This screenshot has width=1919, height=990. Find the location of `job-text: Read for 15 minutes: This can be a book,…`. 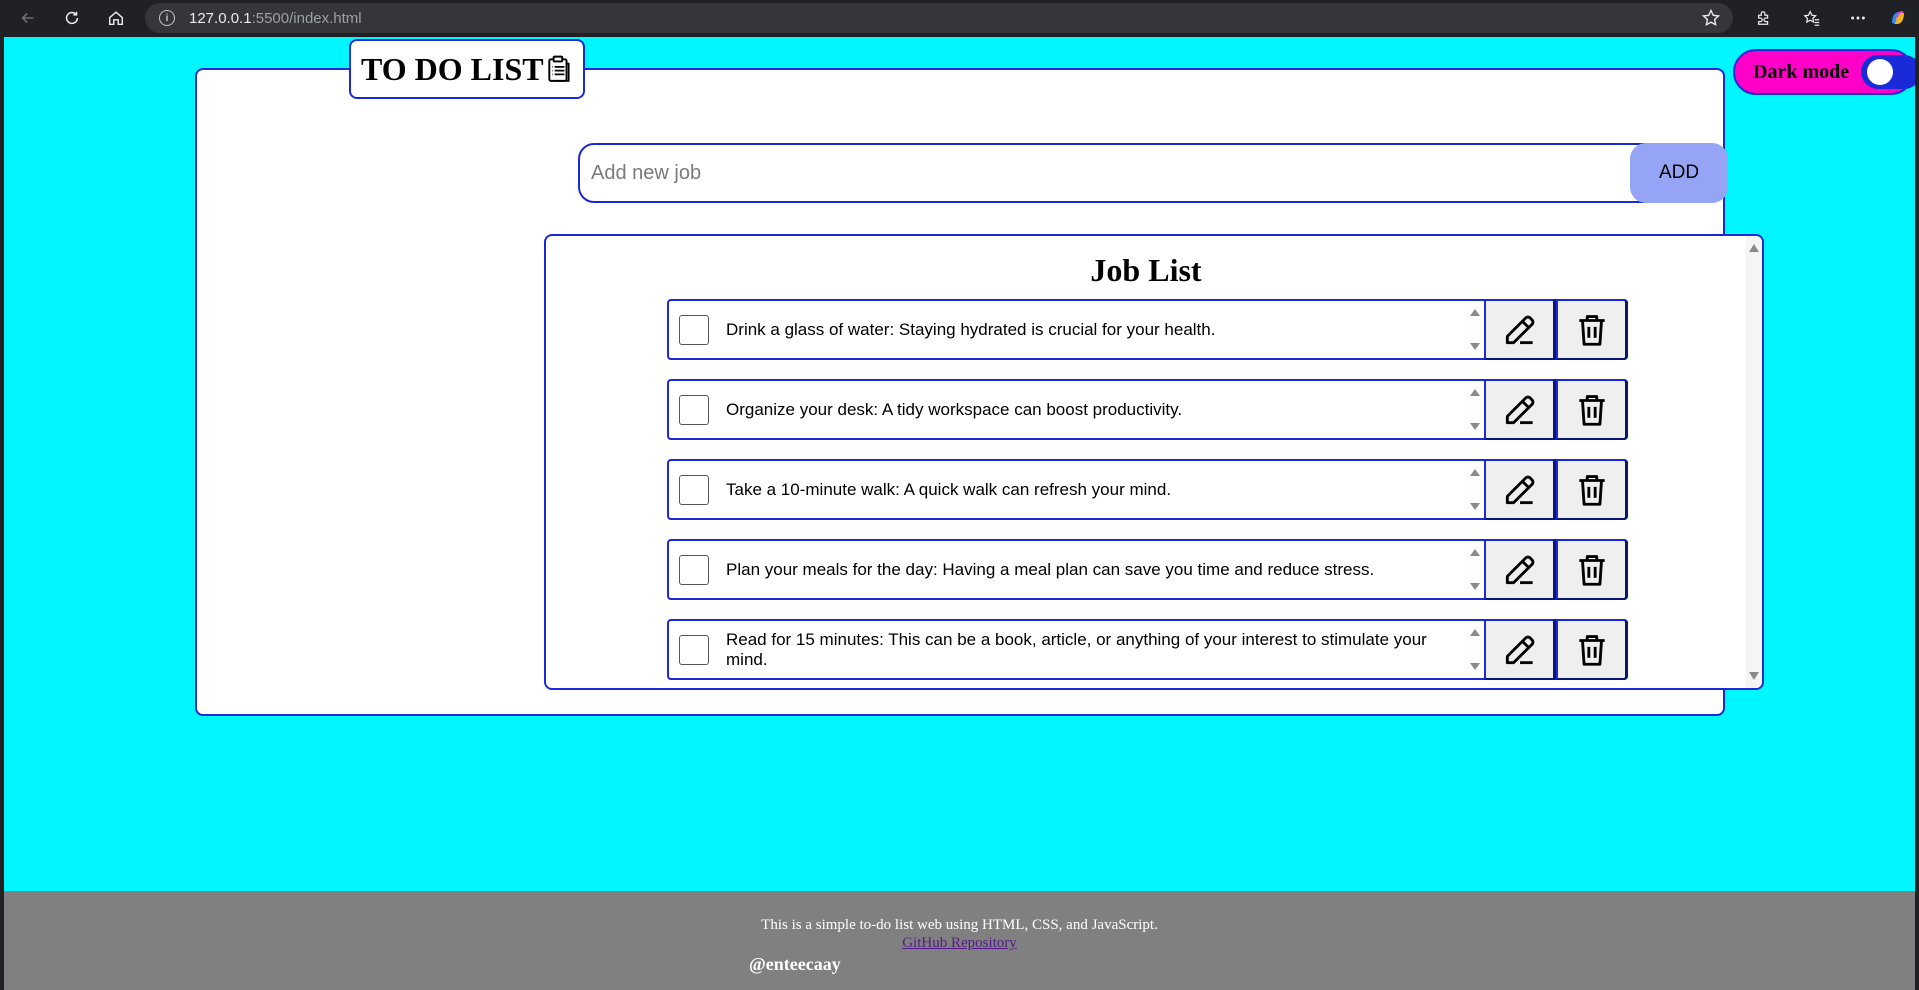

job-text: Read for 15 minutes: This can be a book,… is located at coordinates (1096, 649).